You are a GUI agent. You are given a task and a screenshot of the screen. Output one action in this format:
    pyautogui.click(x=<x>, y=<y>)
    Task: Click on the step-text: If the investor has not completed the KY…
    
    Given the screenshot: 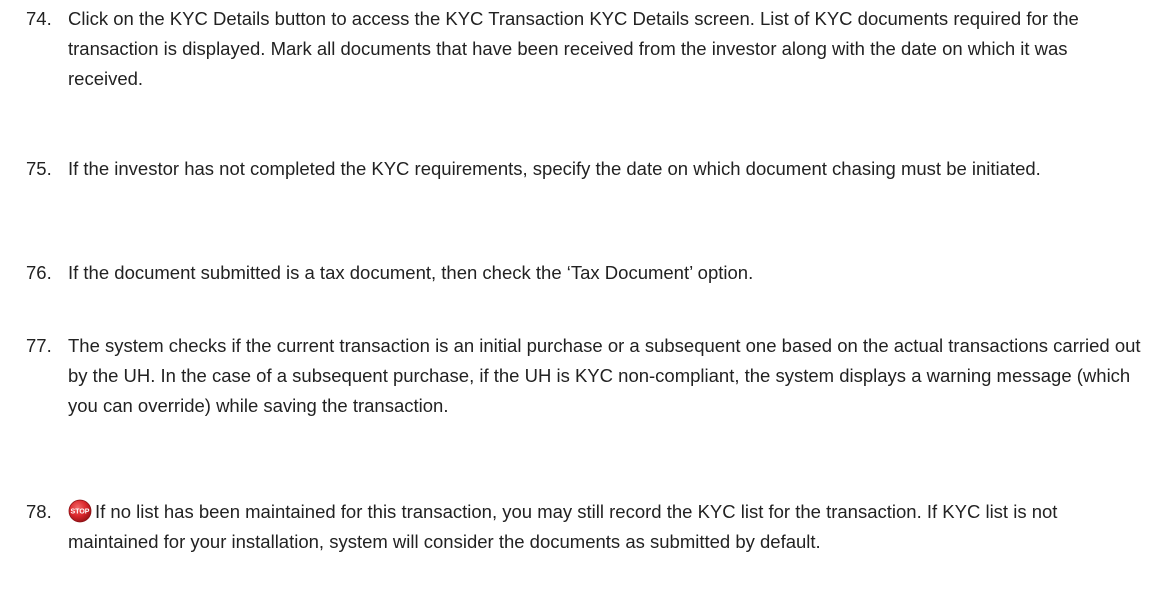 What is the action you would take?
    pyautogui.click(x=554, y=168)
    